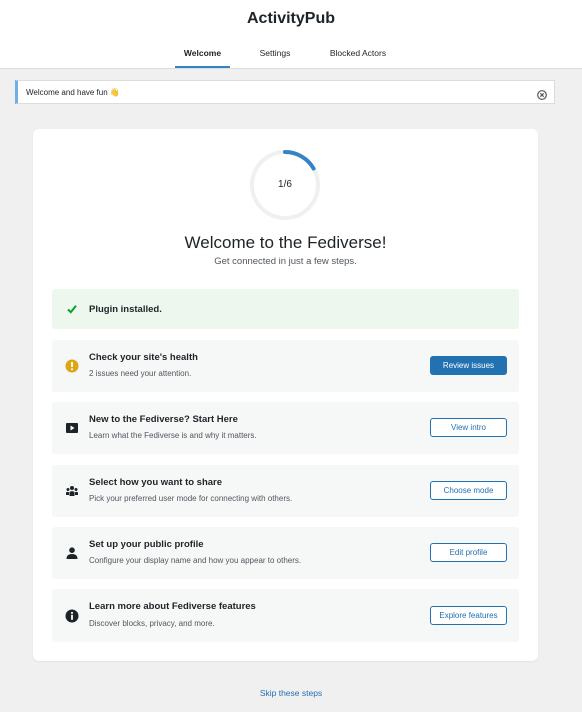 Image resolution: width=582 pixels, height=712 pixels. Describe the element at coordinates (202, 58) in the screenshot. I see `tab-welcome: Welcome` at that location.